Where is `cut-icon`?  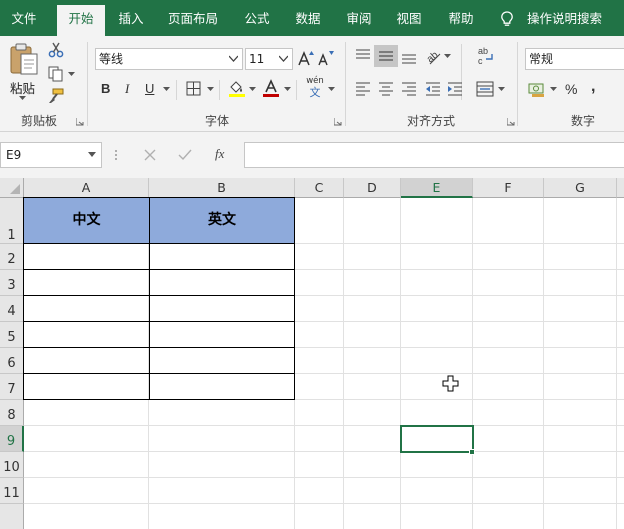
cut-icon is located at coordinates (56, 50).